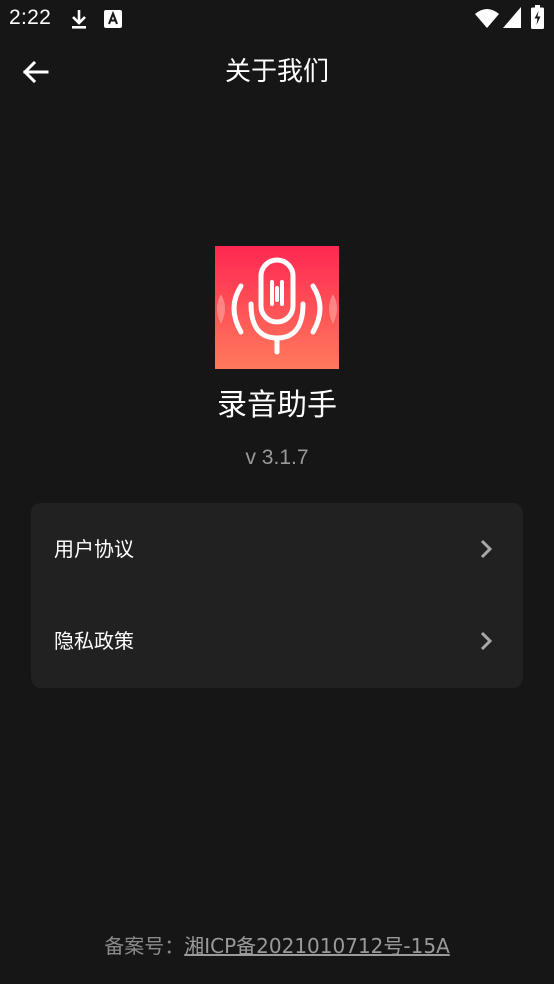 This screenshot has height=984, width=554. What do you see at coordinates (537, 19) in the screenshot?
I see `battery-charging-icon` at bounding box center [537, 19].